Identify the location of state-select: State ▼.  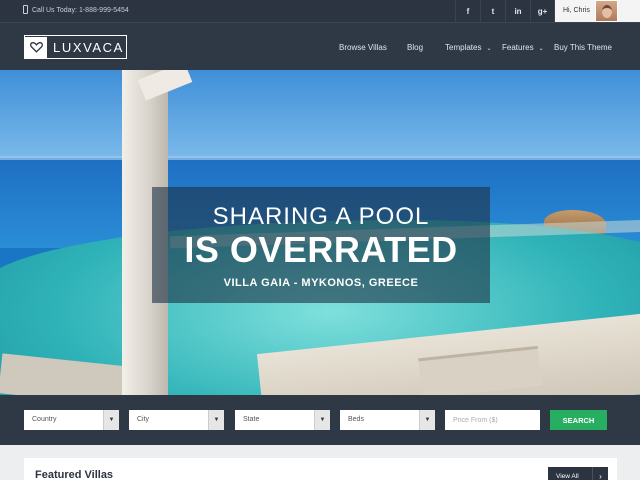
(282, 420).